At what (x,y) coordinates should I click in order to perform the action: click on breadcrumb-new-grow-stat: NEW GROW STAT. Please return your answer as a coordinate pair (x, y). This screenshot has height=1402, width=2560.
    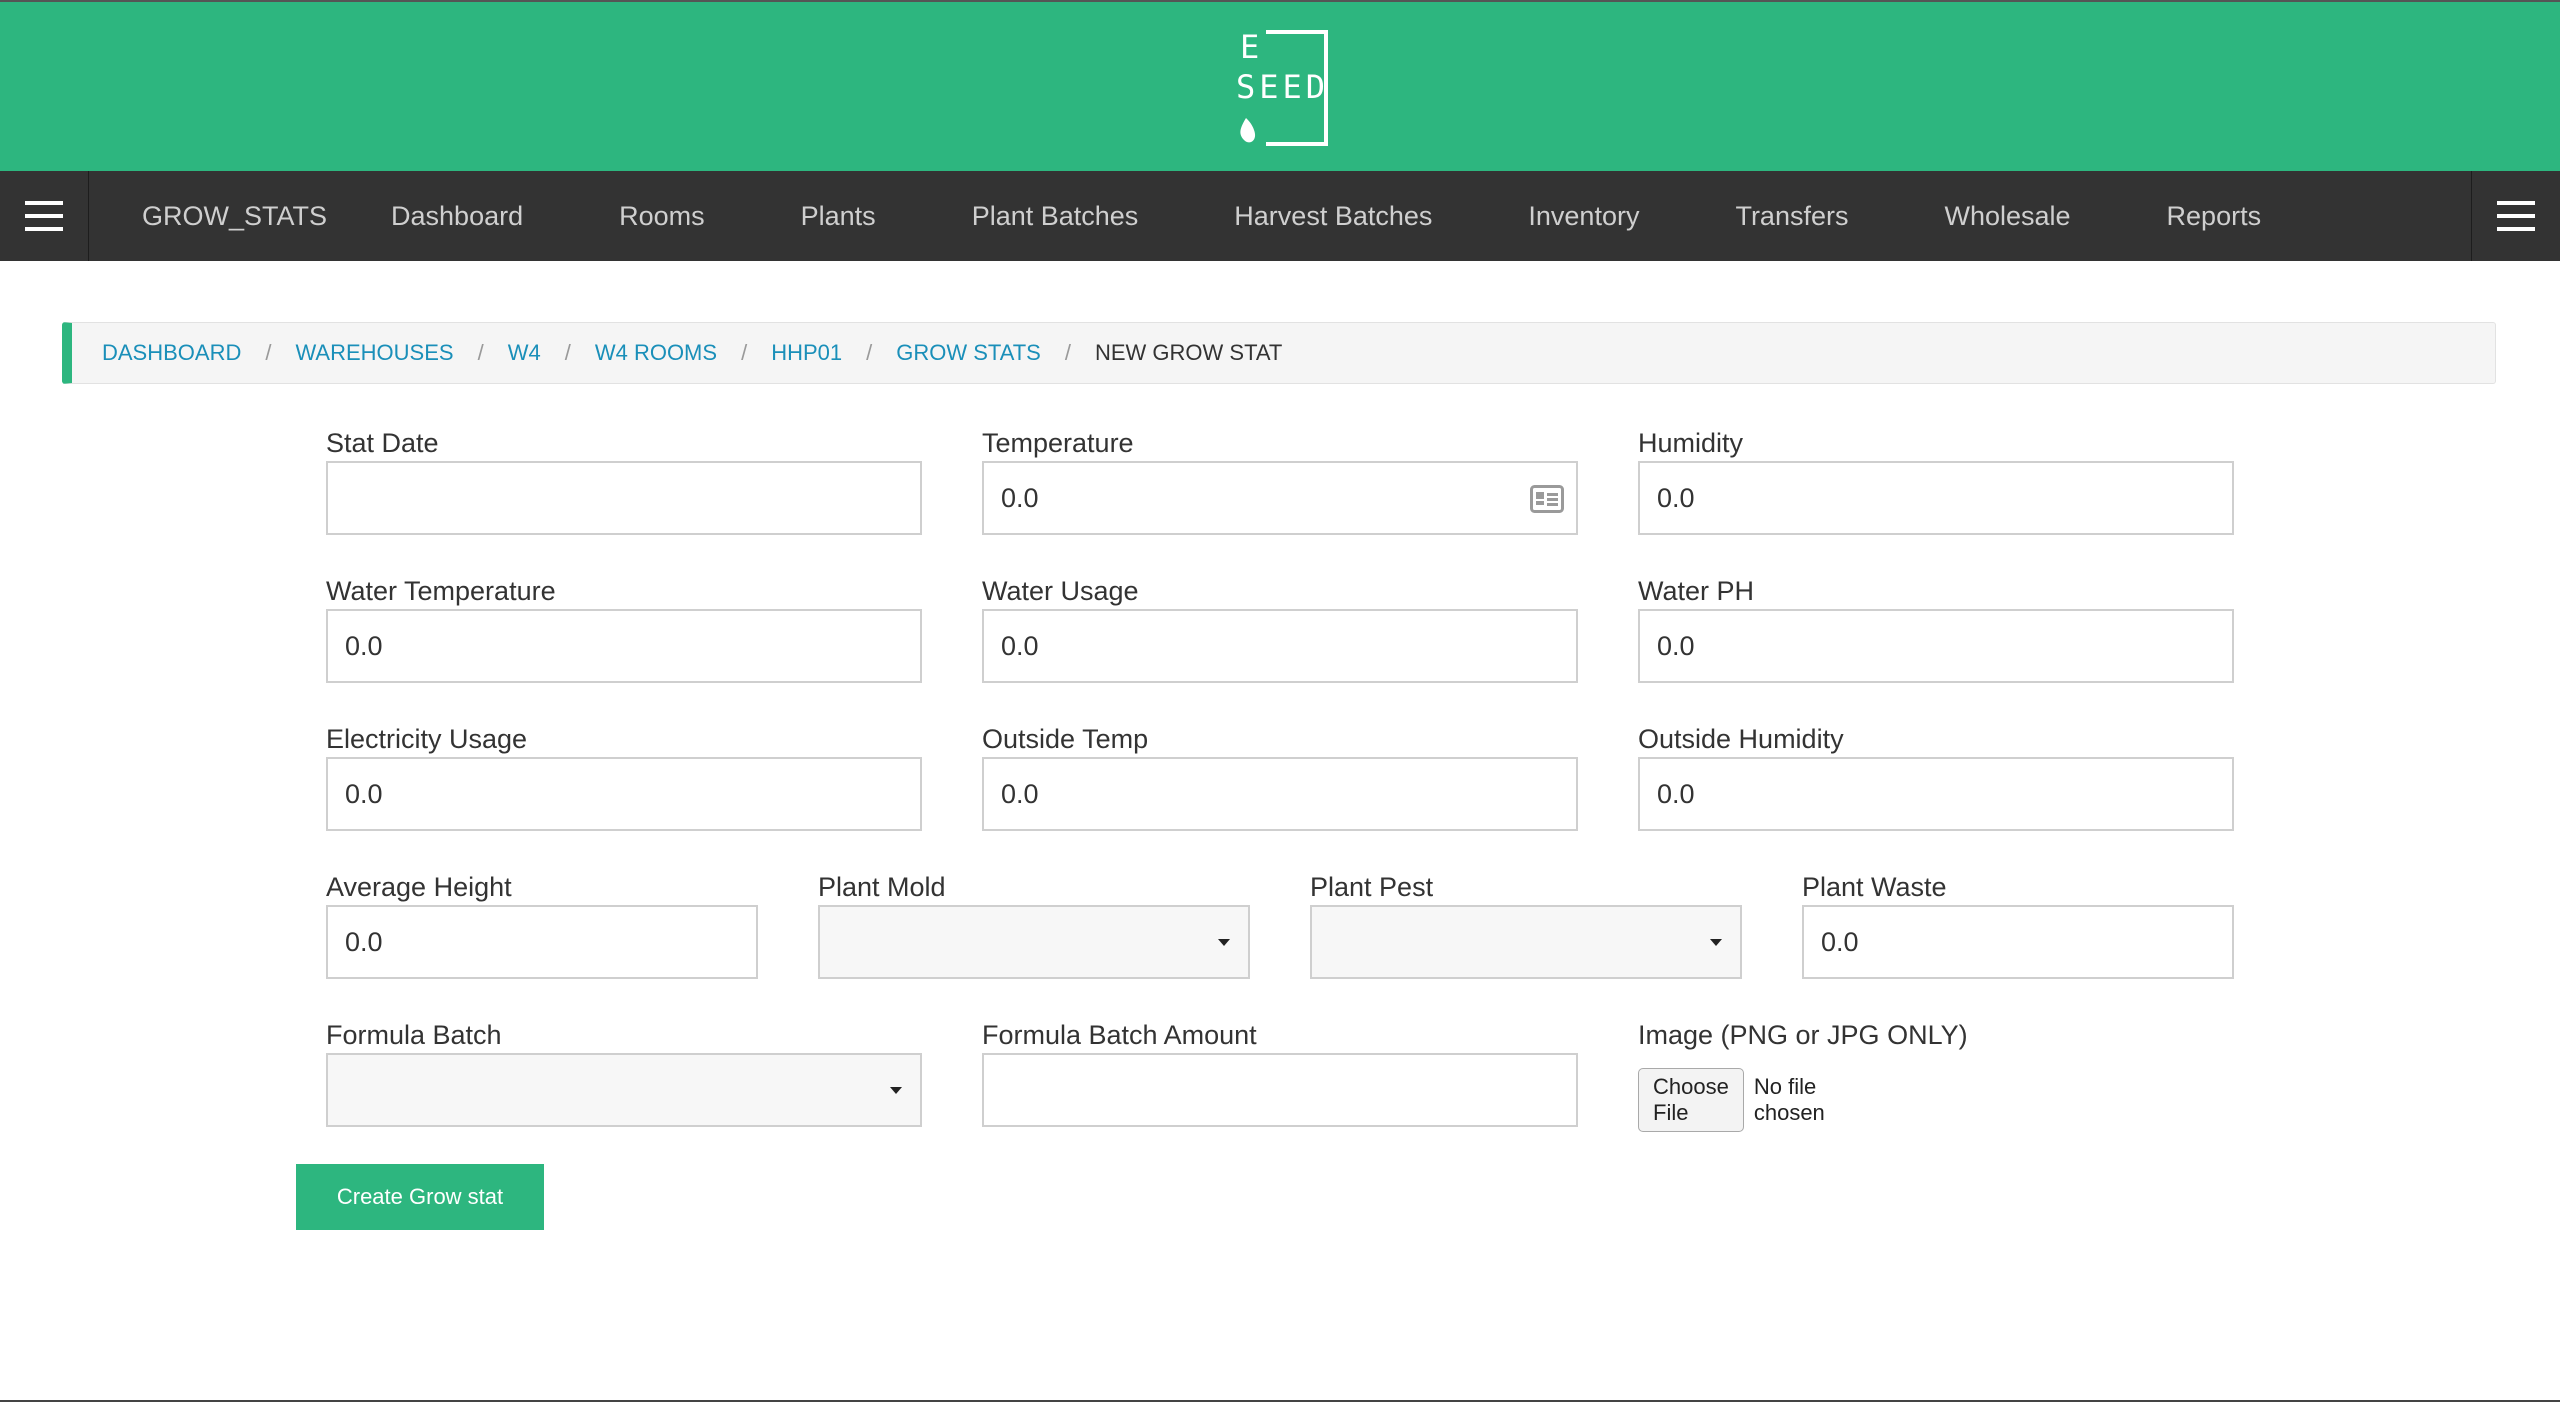
    Looking at the image, I should click on (1188, 352).